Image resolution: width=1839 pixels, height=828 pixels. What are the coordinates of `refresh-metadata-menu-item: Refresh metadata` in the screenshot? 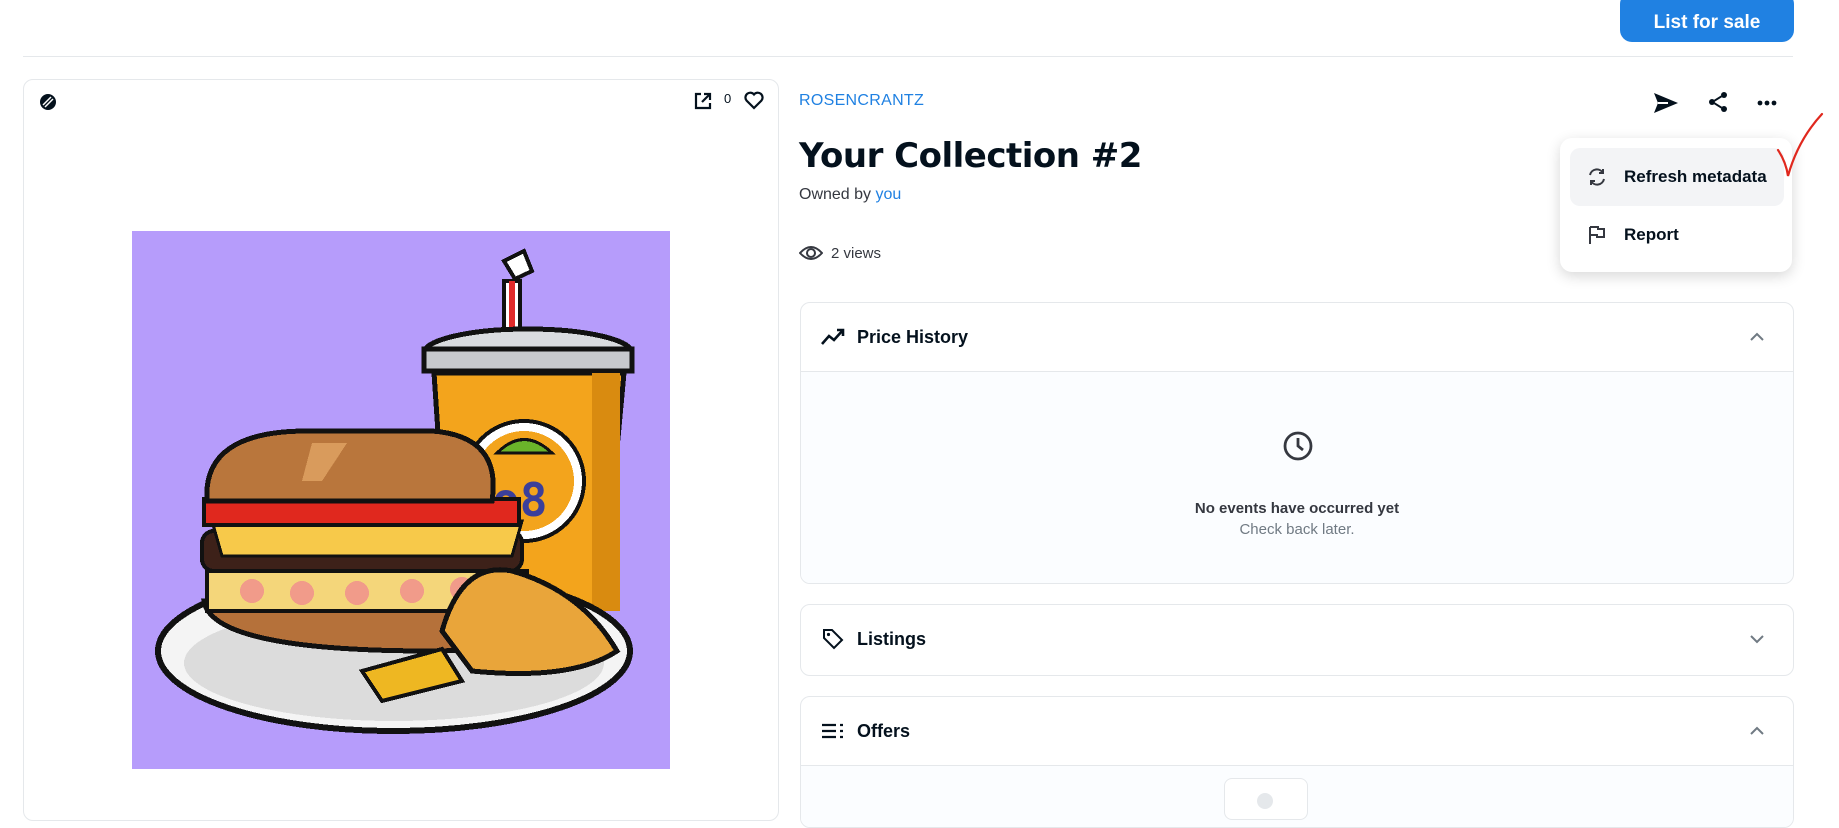 It's located at (1677, 177).